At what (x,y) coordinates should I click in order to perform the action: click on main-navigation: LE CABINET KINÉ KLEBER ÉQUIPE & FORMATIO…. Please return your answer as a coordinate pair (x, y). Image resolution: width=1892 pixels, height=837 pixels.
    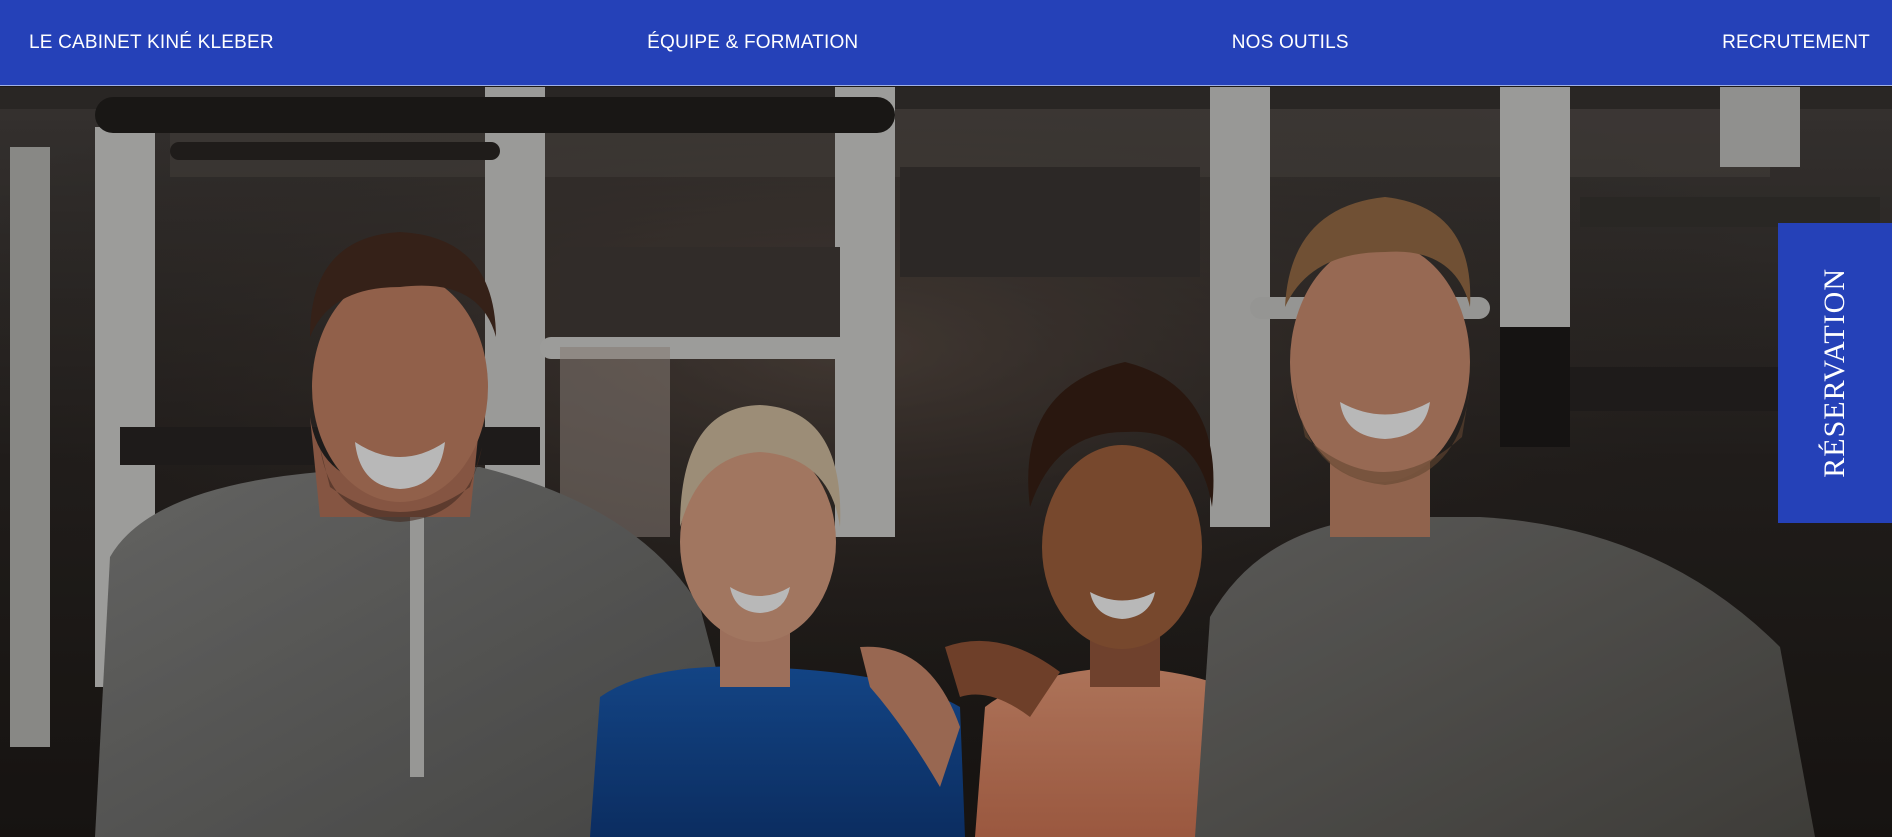
    Looking at the image, I should click on (946, 43).